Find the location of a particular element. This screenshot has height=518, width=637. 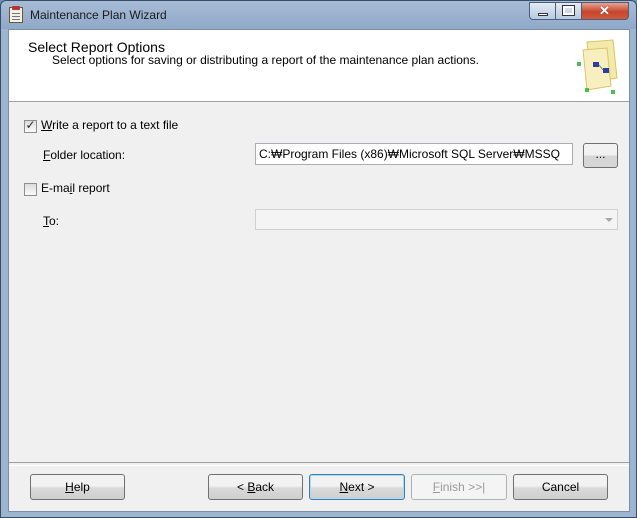

close-icon: ✕ is located at coordinates (604, 10).